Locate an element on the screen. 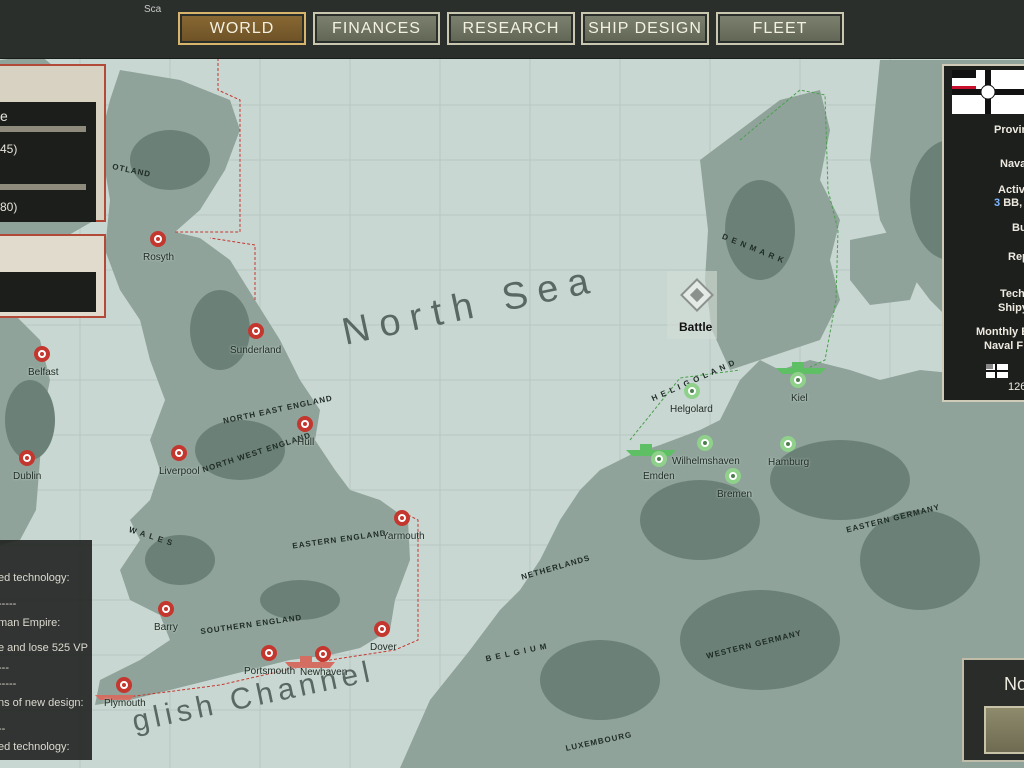  building-label: Bu is located at coordinates (1018, 228).